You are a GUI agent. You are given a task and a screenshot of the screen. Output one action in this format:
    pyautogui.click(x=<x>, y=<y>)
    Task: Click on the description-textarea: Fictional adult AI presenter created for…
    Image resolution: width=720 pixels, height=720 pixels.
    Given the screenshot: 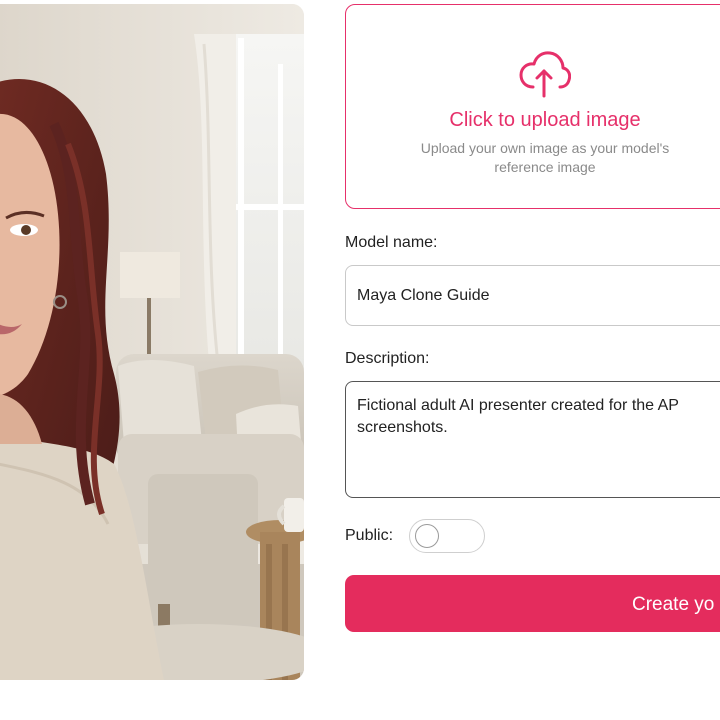 What is the action you would take?
    pyautogui.click(x=532, y=439)
    